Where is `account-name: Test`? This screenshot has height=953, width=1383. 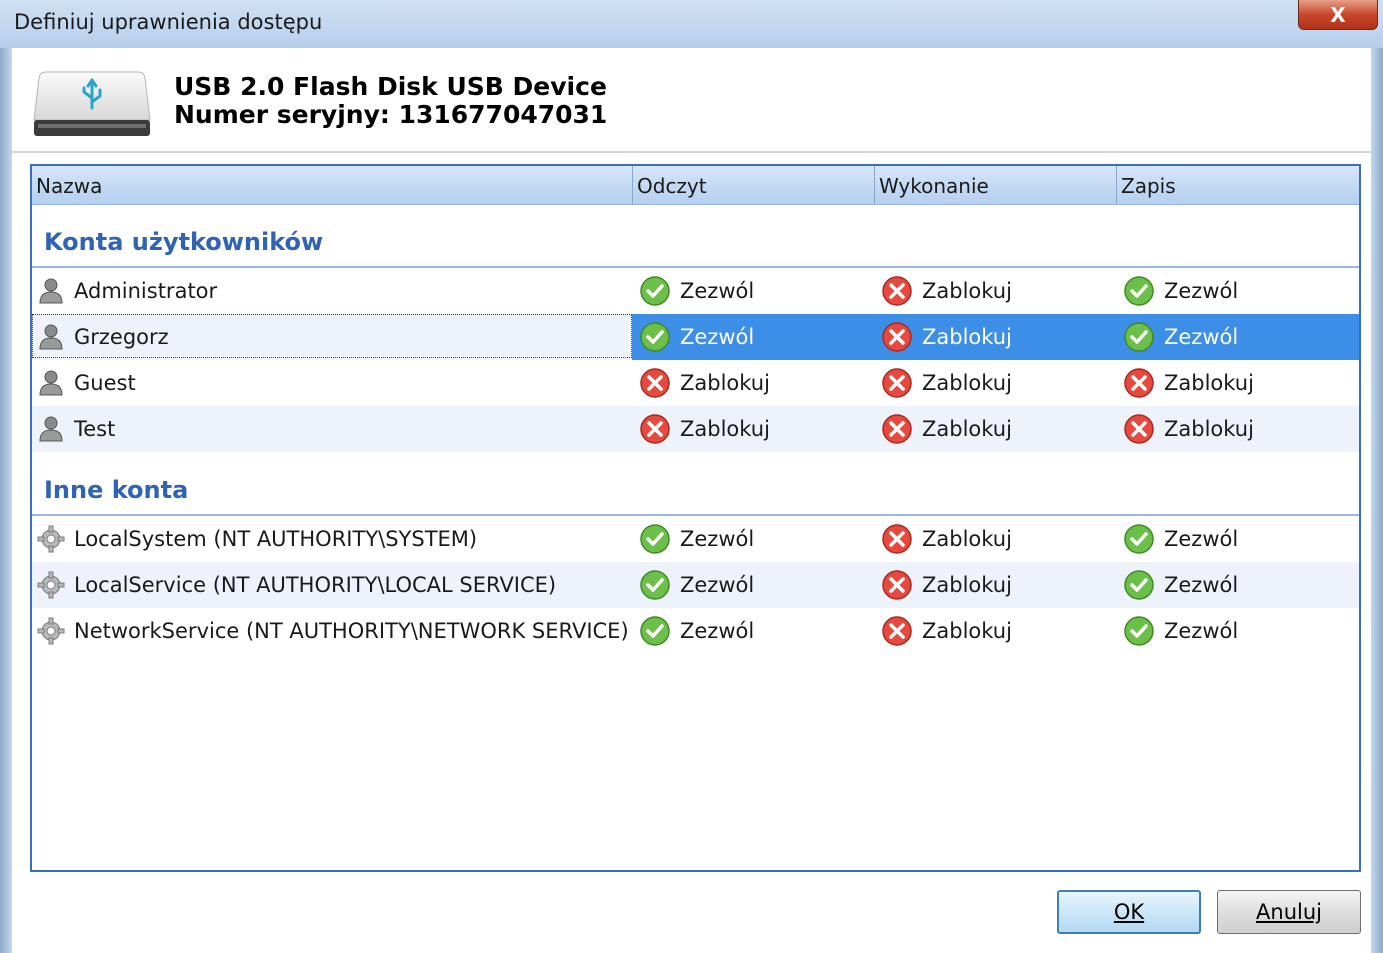
account-name: Test is located at coordinates (95, 429).